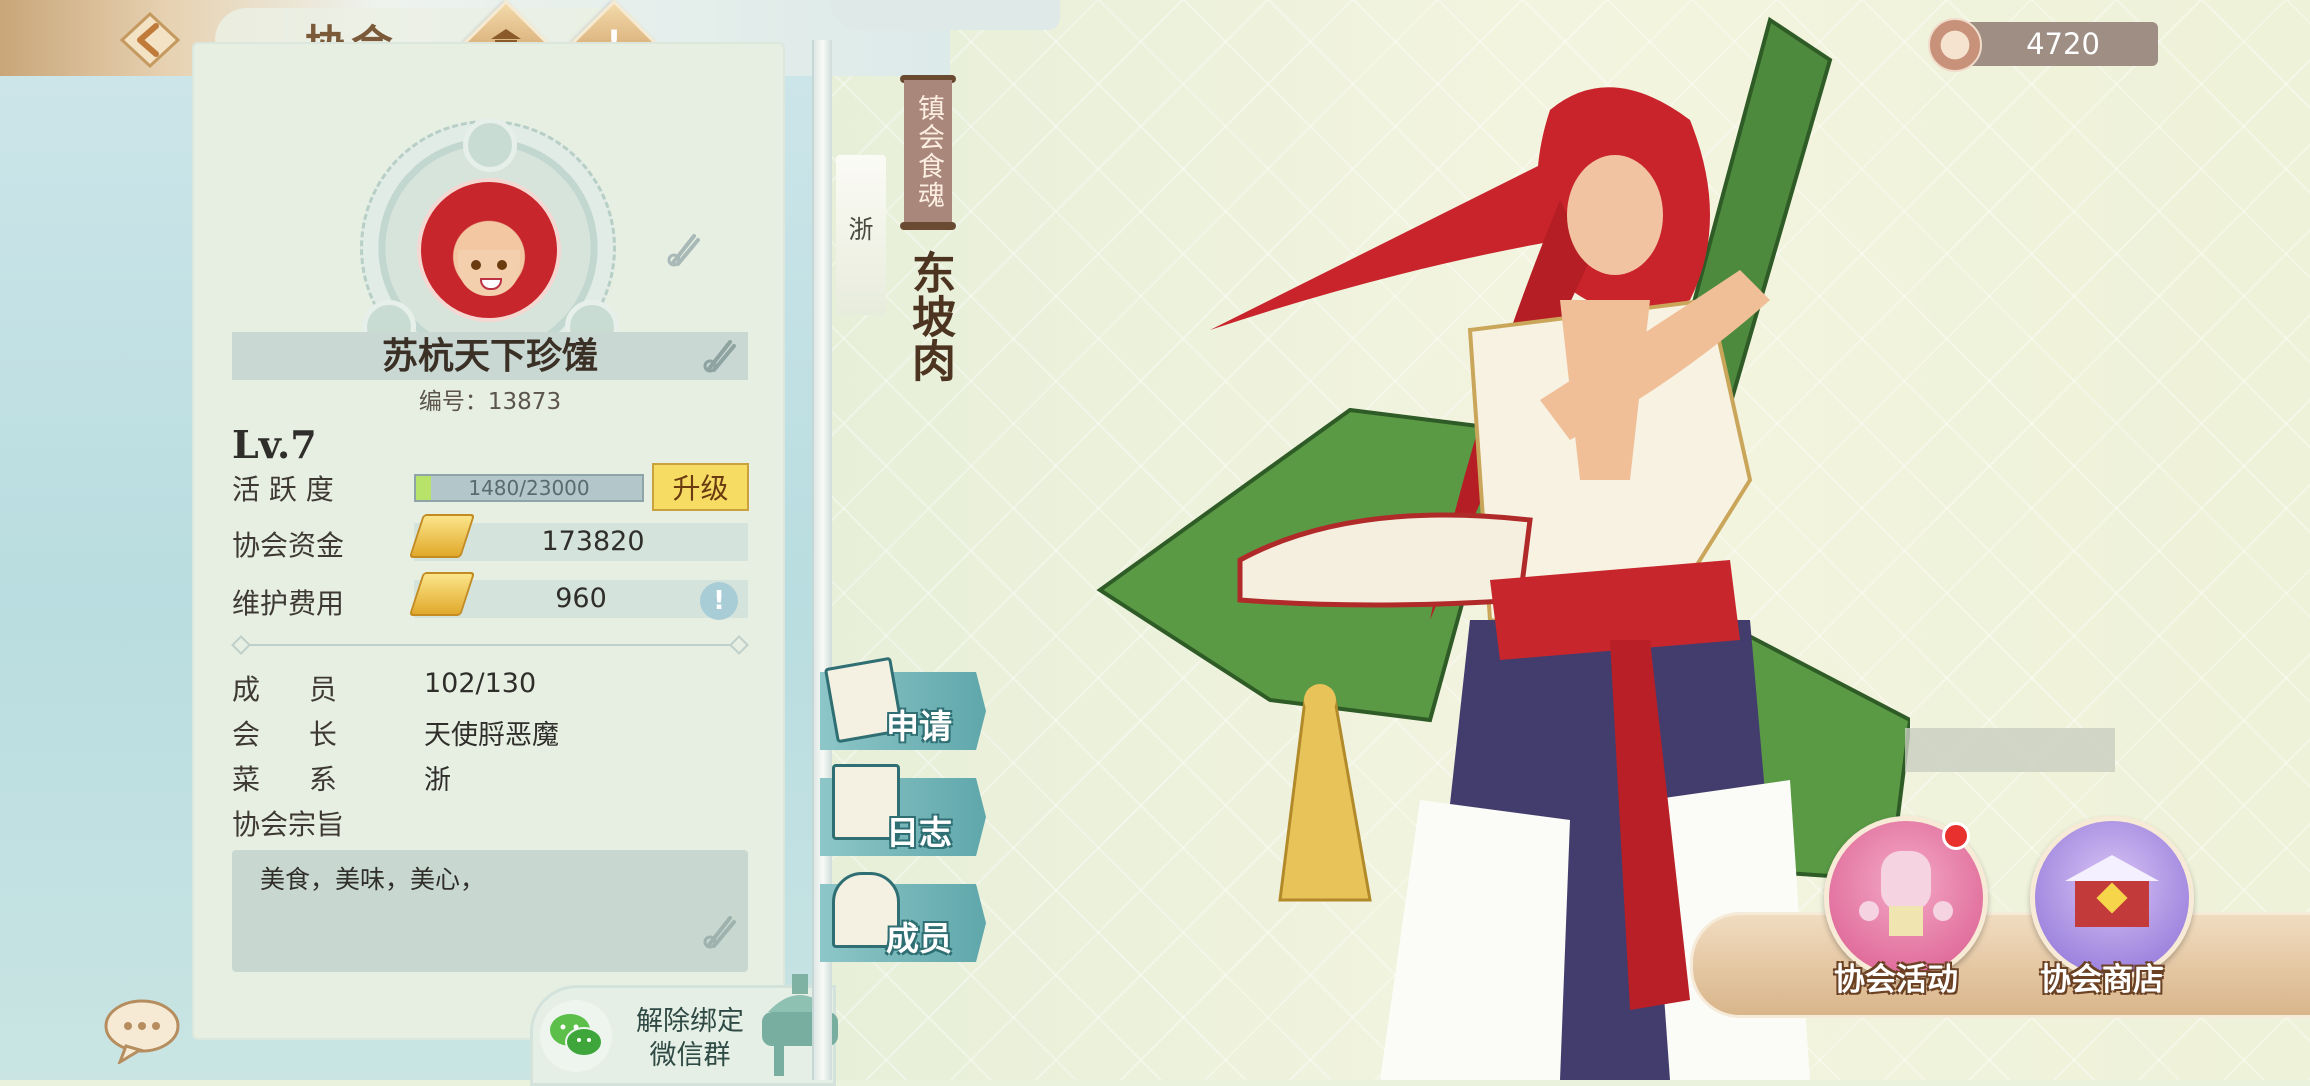 This screenshot has height=1086, width=2310. What do you see at coordinates (274, 444) in the screenshot?
I see `guild-level: Lv.7` at bounding box center [274, 444].